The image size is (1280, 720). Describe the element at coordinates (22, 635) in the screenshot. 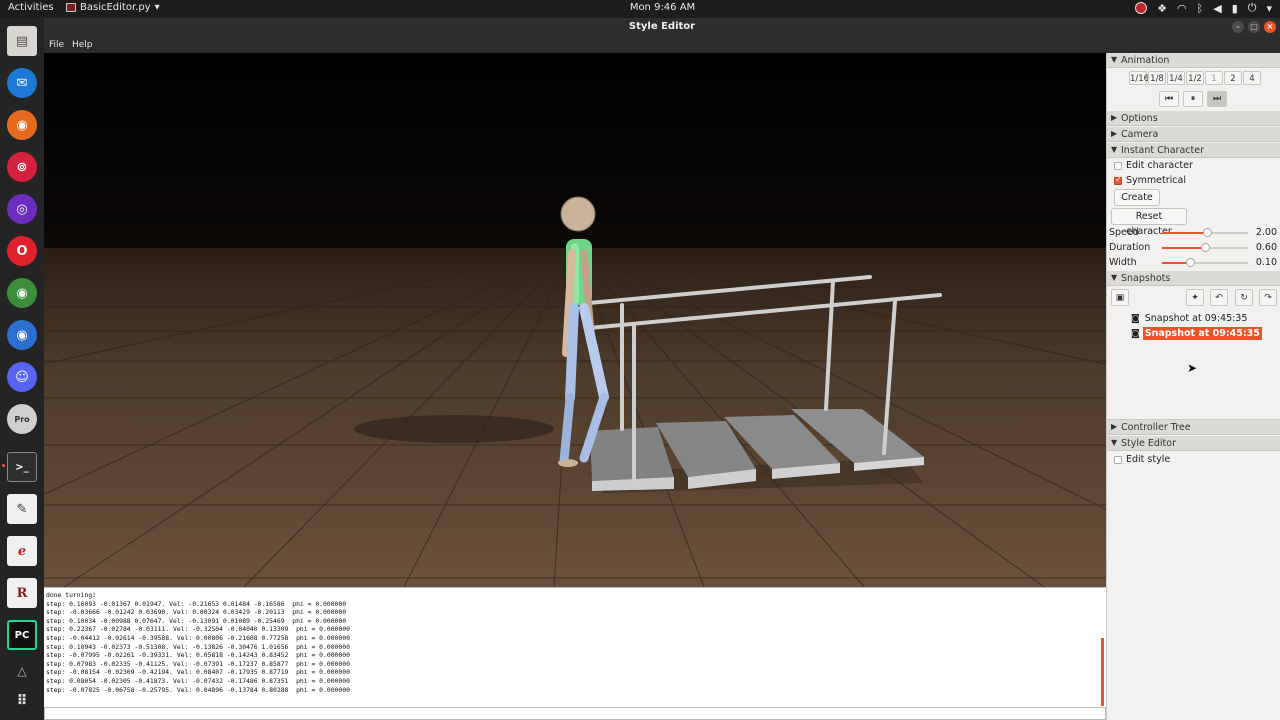

I see `pycharm-icon: PC` at that location.